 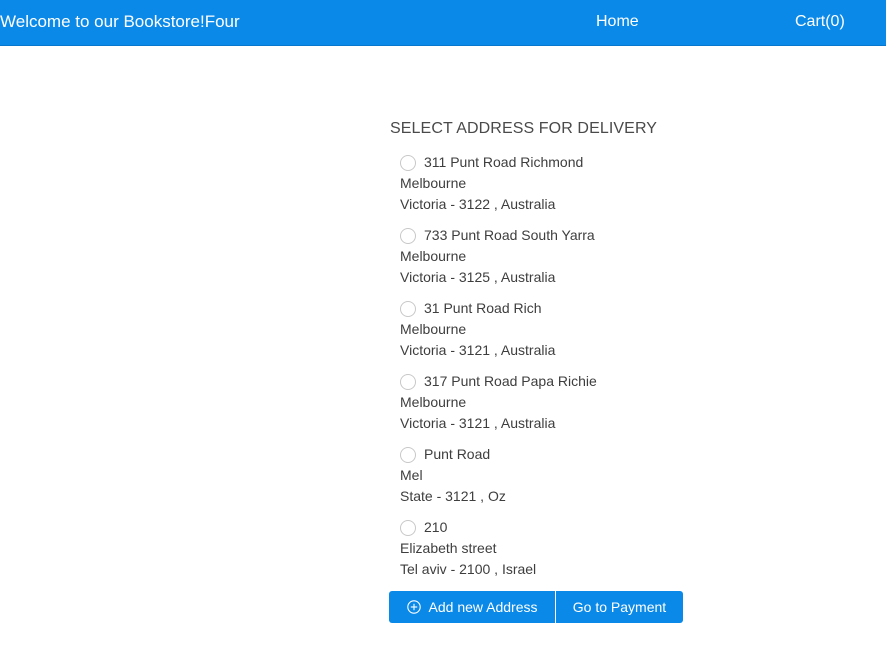 I want to click on go-to-payment-button: Go to Payment, so click(x=619, y=607).